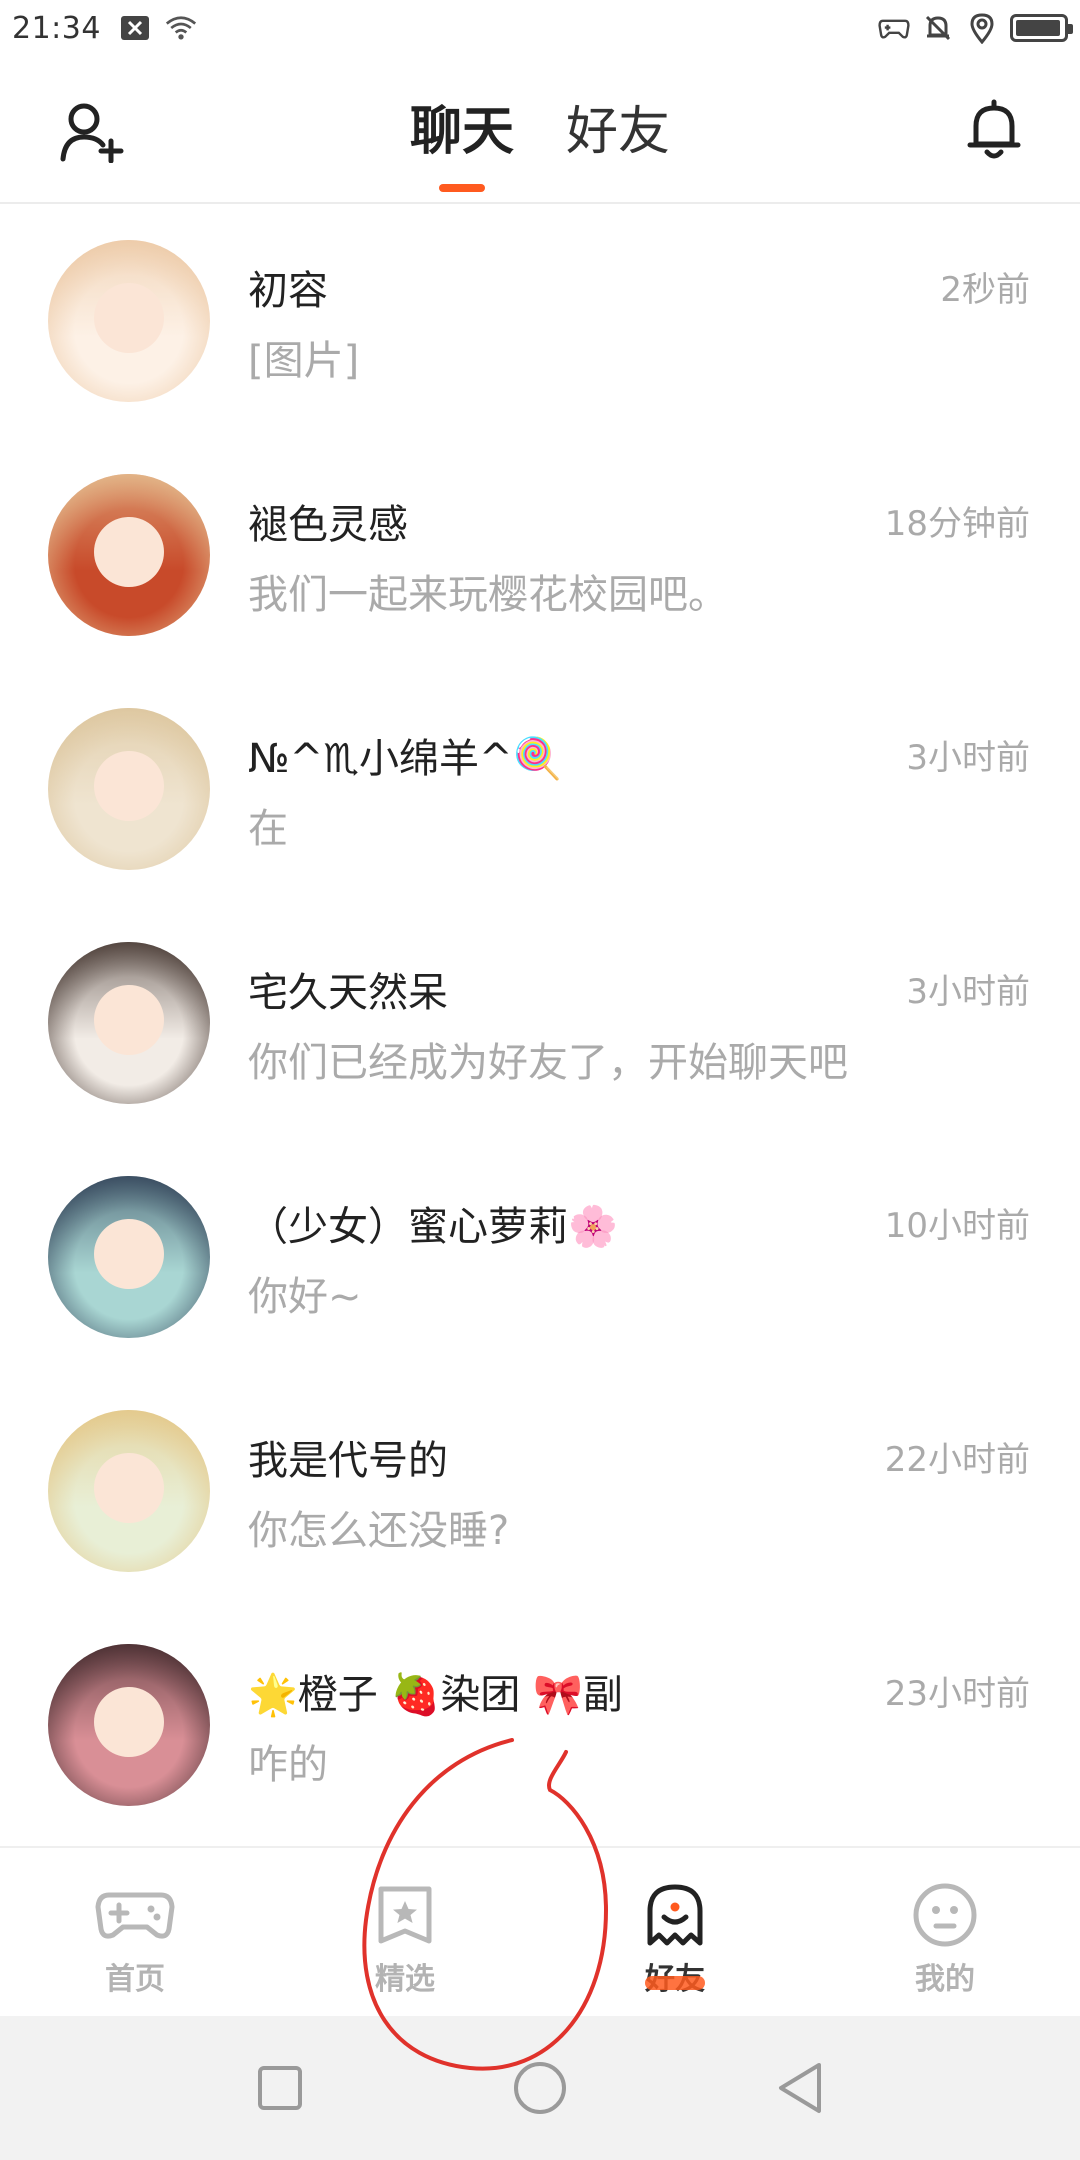  I want to click on notification-button, so click(994, 130).